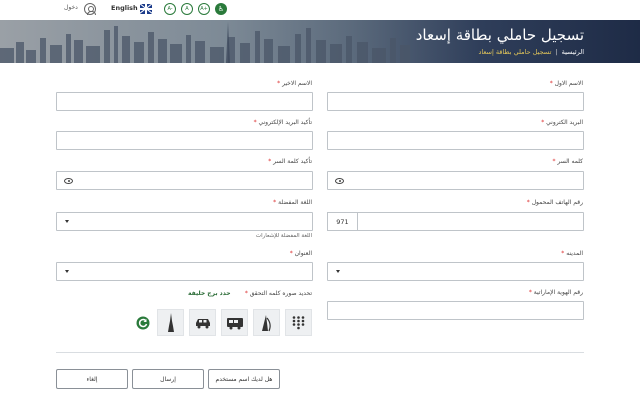 This screenshot has height=400, width=640. What do you see at coordinates (320, 10) in the screenshot?
I see `top-bar: دخول English A- A A+ ♿` at bounding box center [320, 10].